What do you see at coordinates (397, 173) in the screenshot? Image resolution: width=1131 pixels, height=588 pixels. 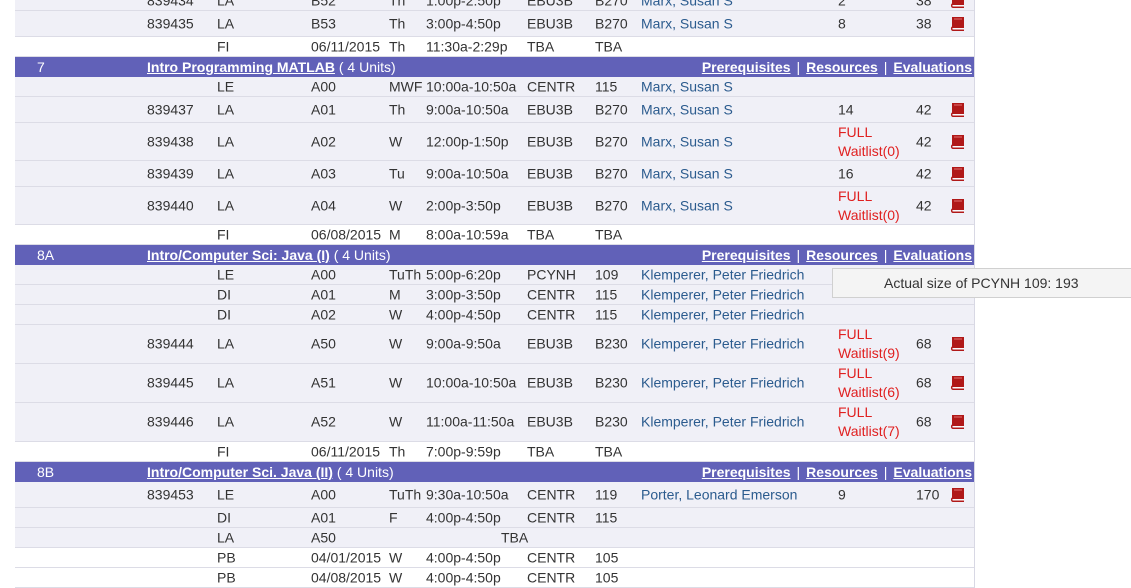 I see `meeting-days: Tu` at bounding box center [397, 173].